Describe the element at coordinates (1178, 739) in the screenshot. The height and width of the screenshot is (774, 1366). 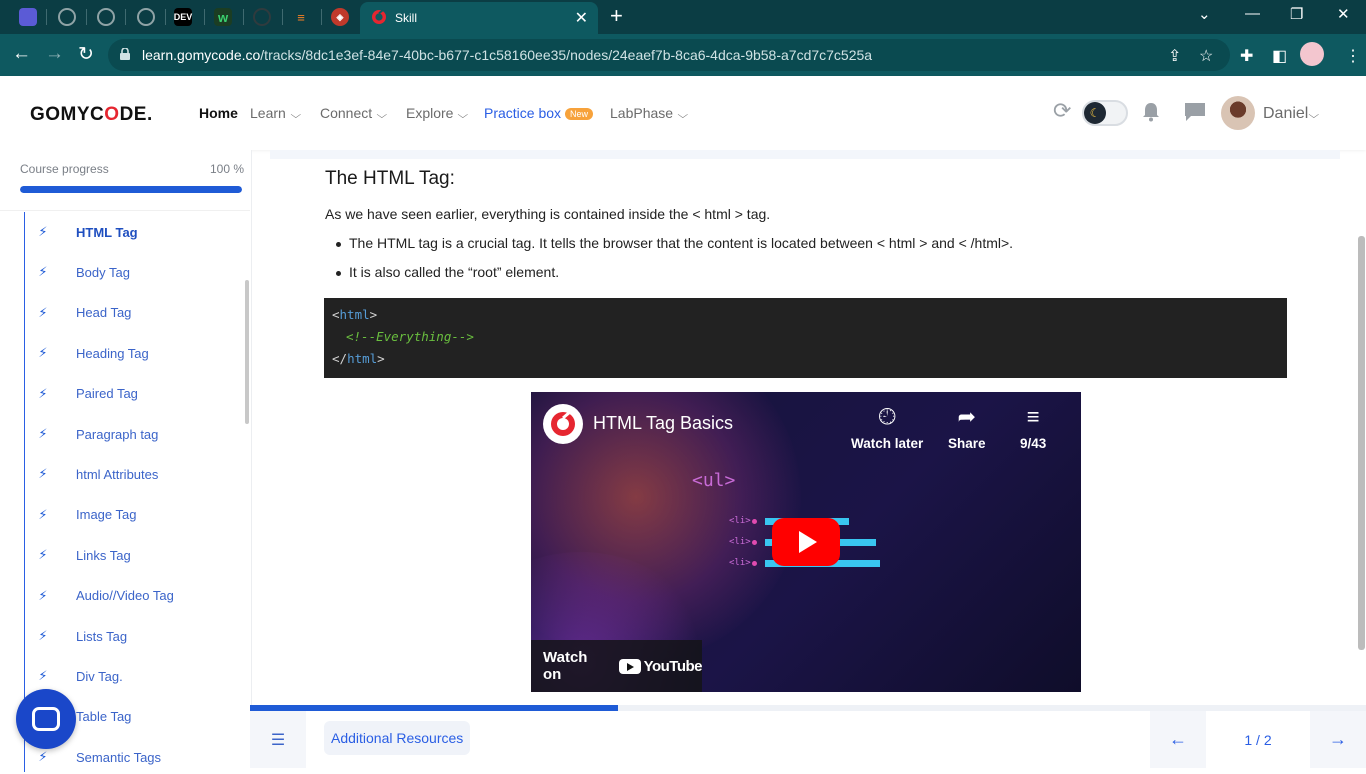
I see `previous-page-button: ←` at that location.